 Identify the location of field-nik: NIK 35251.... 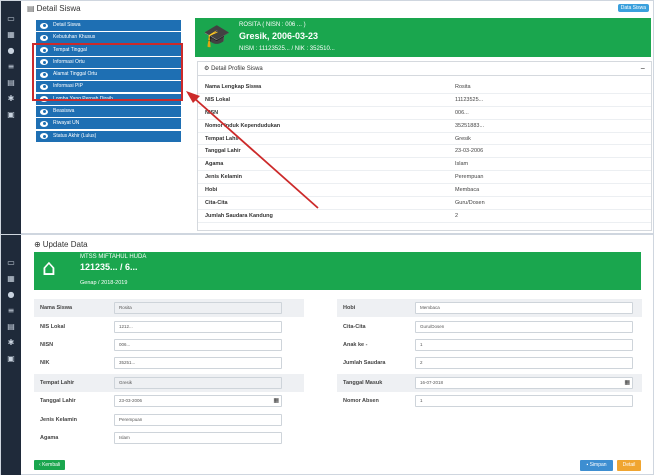
(169, 363).